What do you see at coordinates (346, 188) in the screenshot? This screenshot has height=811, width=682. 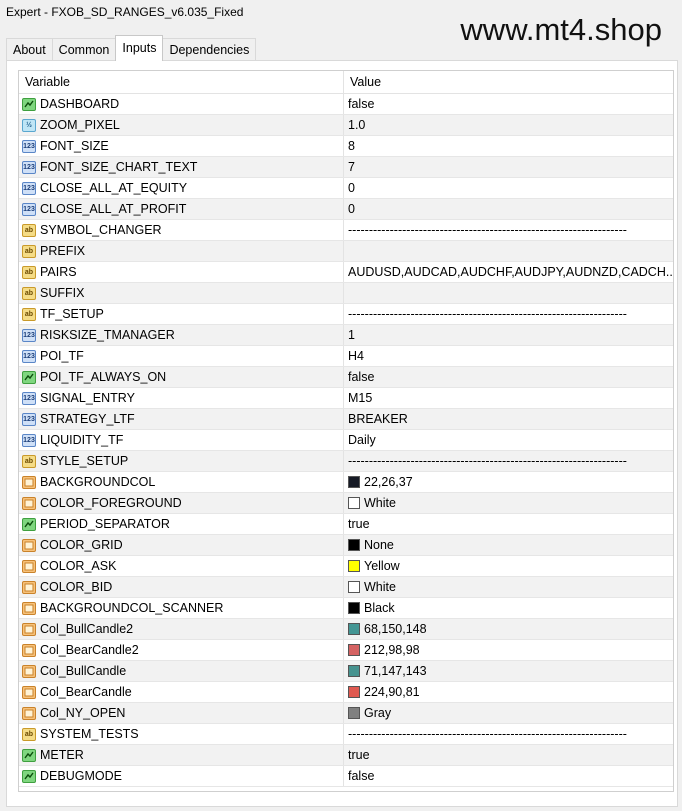 I see `table-row: 123 CLOSE_ALL_AT_EQUITY 0` at bounding box center [346, 188].